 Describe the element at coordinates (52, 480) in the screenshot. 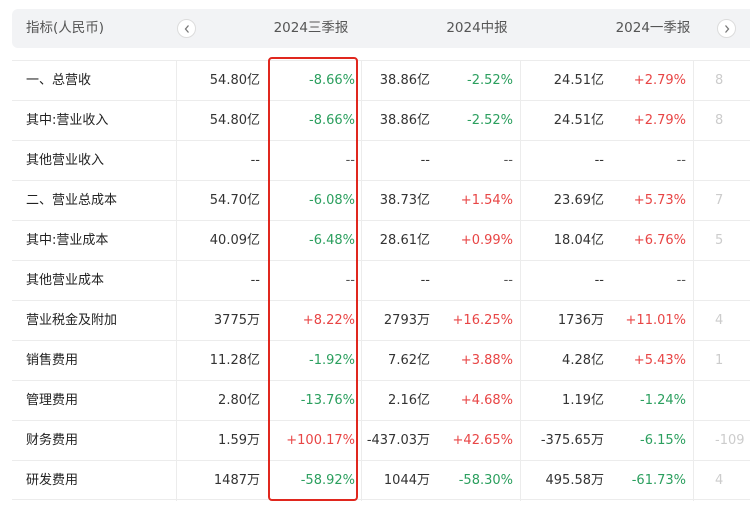

I see `row-label: 研发费用` at that location.